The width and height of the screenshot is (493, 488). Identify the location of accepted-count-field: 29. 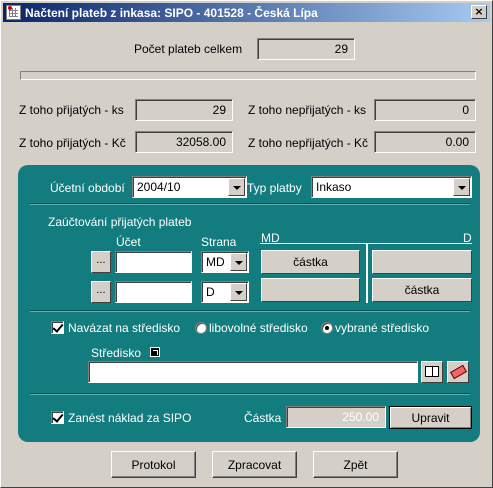
(184, 110).